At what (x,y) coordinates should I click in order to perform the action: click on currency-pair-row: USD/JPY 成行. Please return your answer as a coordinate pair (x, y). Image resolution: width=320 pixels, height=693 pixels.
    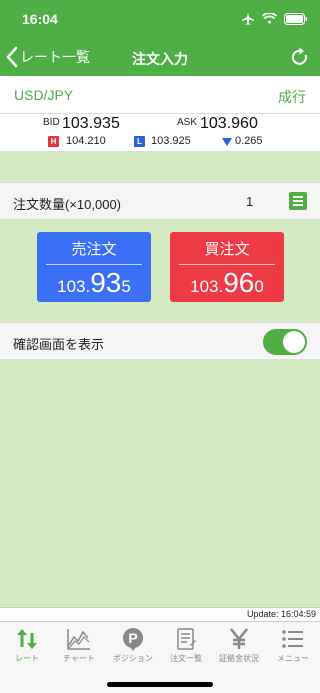
    Looking at the image, I should click on (160, 95).